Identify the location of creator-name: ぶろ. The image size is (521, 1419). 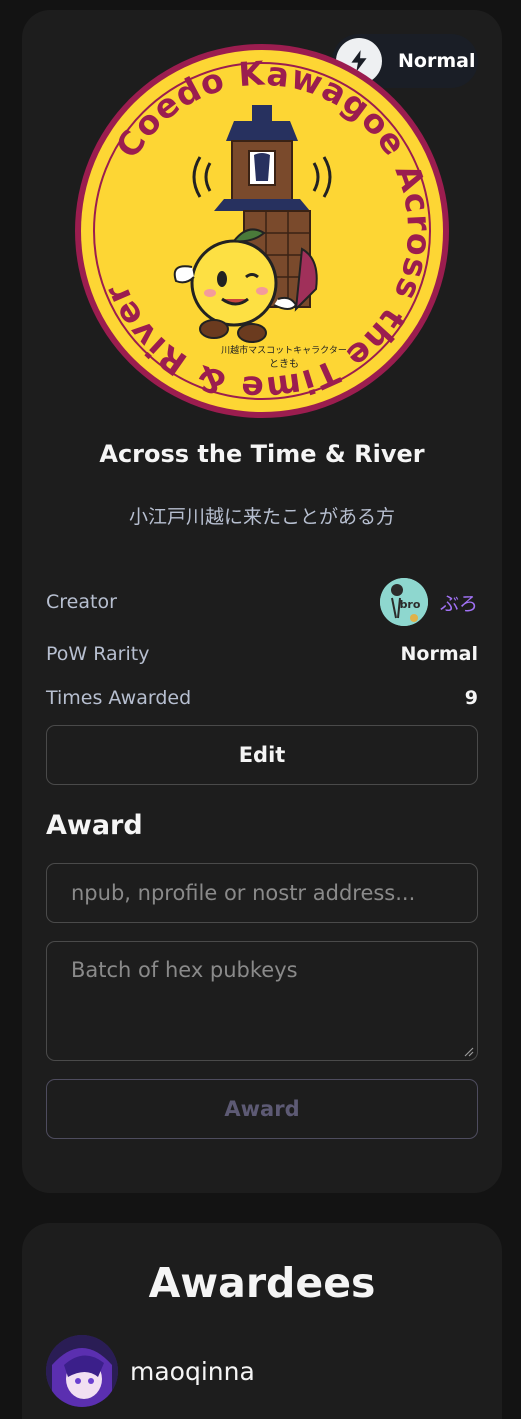
(459, 602).